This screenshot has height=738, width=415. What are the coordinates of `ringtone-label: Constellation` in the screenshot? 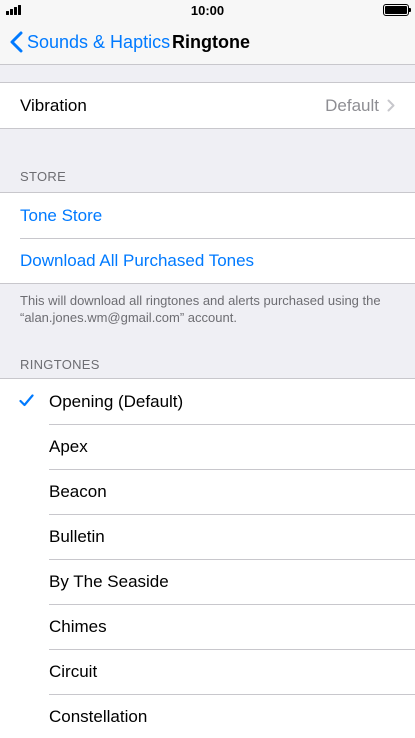 It's located at (98, 716).